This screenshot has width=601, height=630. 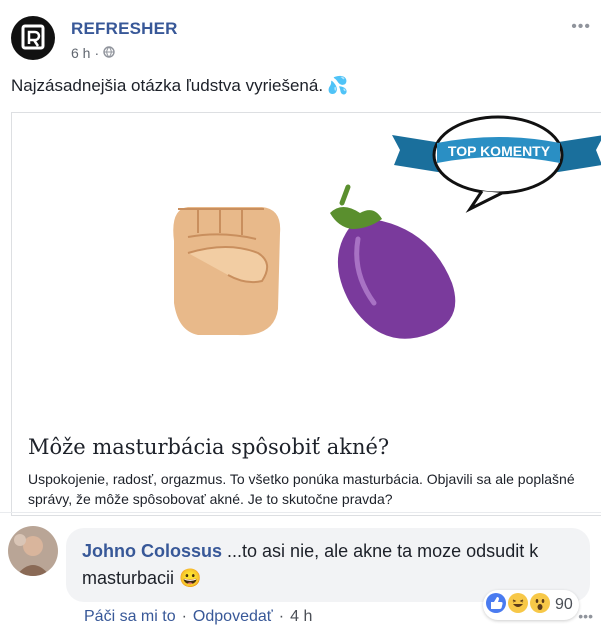 I want to click on divider, so click(x=300, y=512).